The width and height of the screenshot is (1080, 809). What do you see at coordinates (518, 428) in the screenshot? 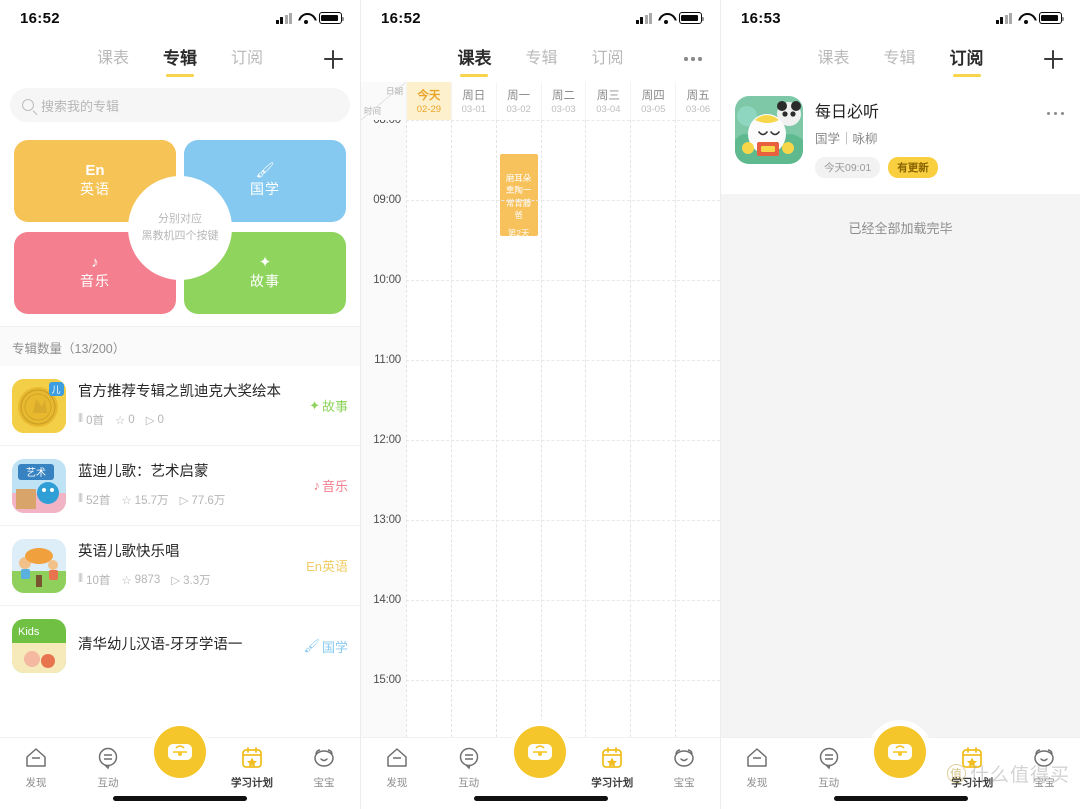
I see `schedule-column: 磨耳朵 熏陶一 常青藤爸 第2天` at bounding box center [518, 428].